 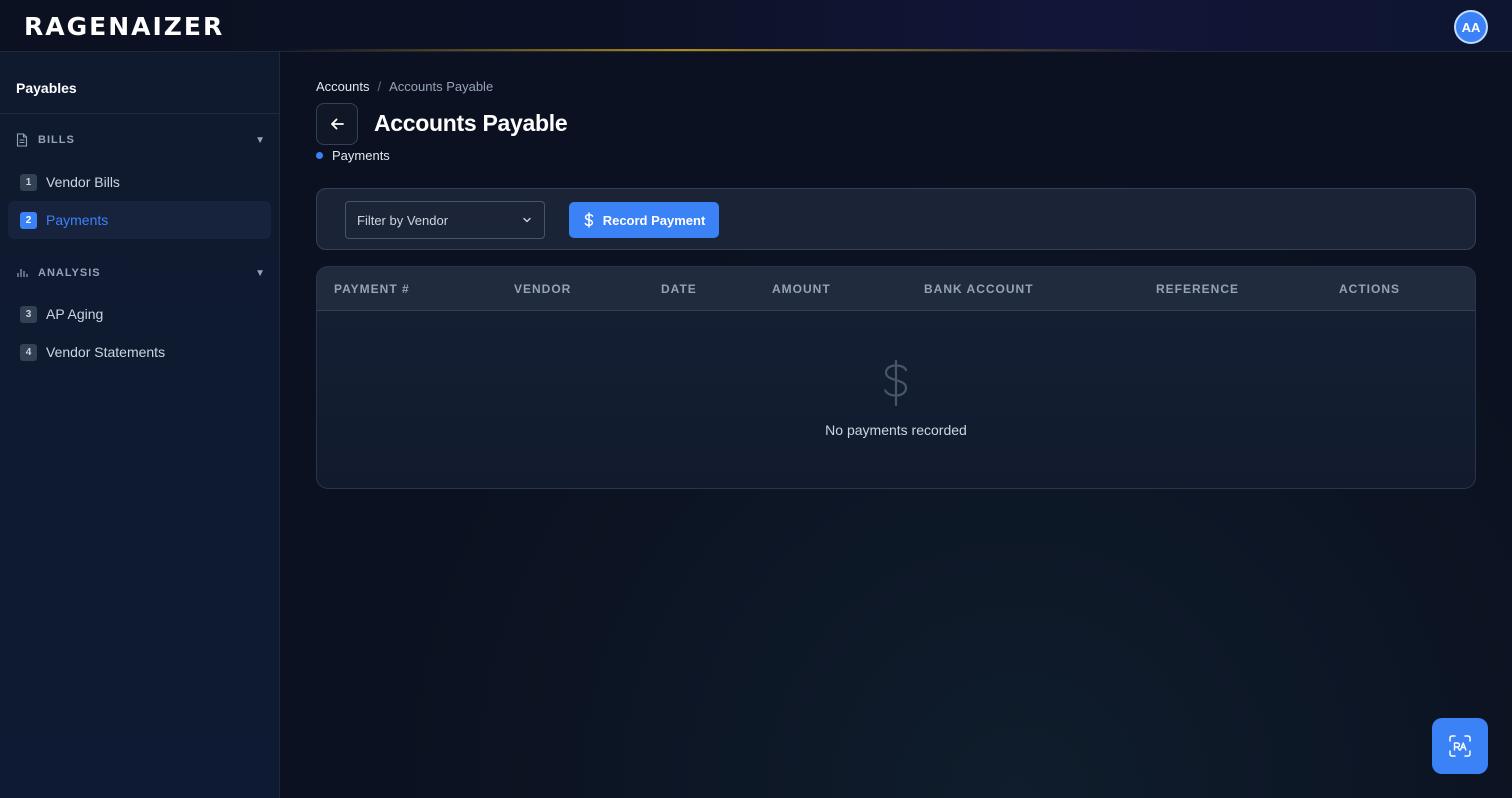 I want to click on sidebar-item-label: Vendor Statements, so click(x=106, y=352).